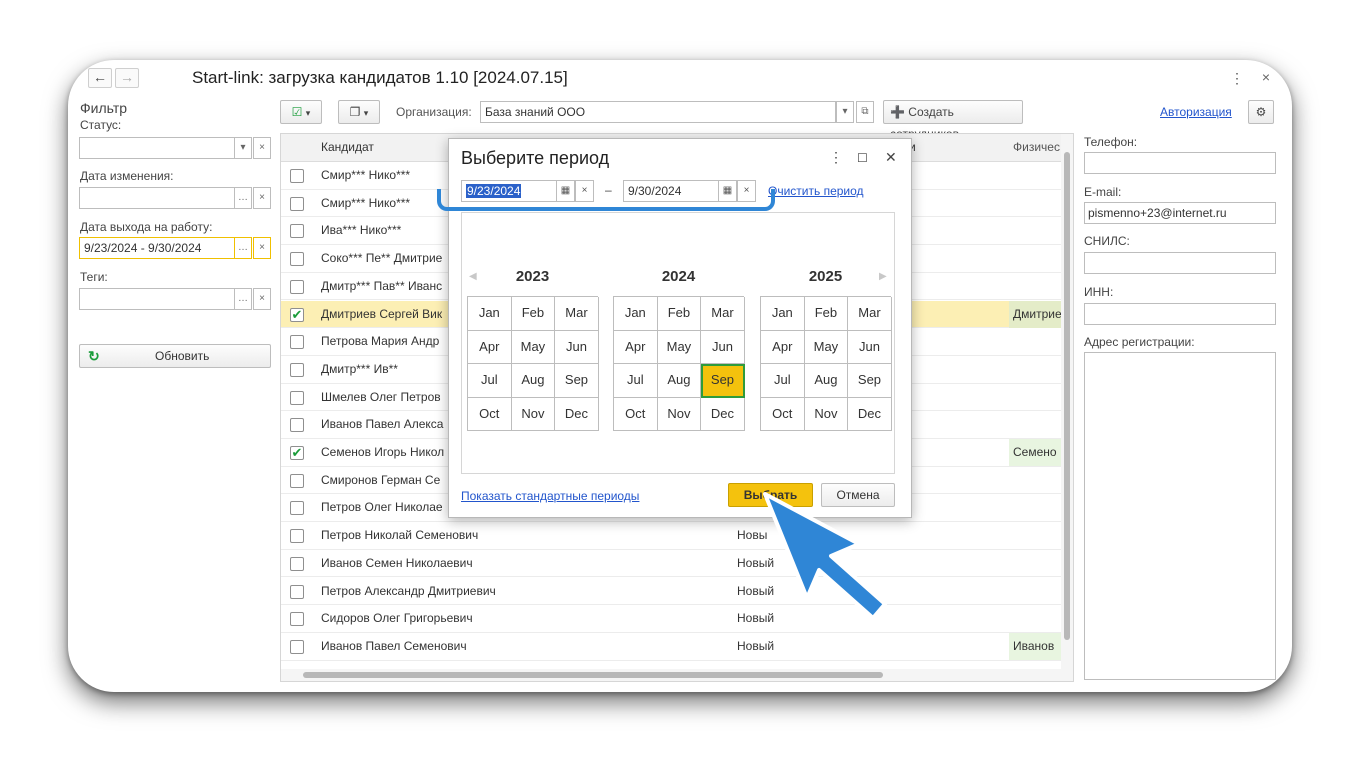 The image size is (1360, 768). What do you see at coordinates (1180, 213) in the screenshot?
I see `email-field: pismenno+23@internet.ru` at bounding box center [1180, 213].